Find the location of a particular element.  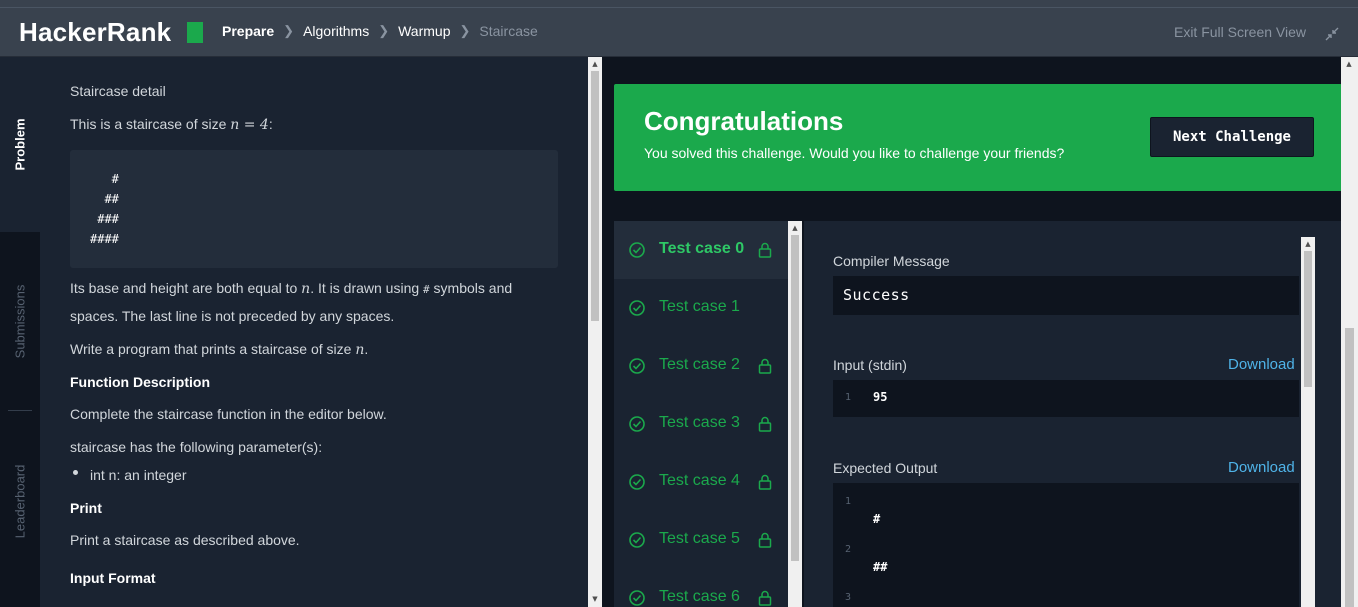

breadcrumb-prepare: Prepare is located at coordinates (248, 31).